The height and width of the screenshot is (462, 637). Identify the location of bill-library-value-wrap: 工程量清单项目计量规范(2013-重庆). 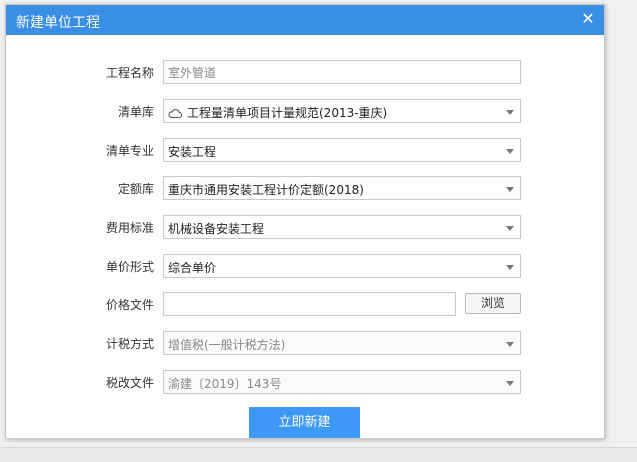
(277, 112).